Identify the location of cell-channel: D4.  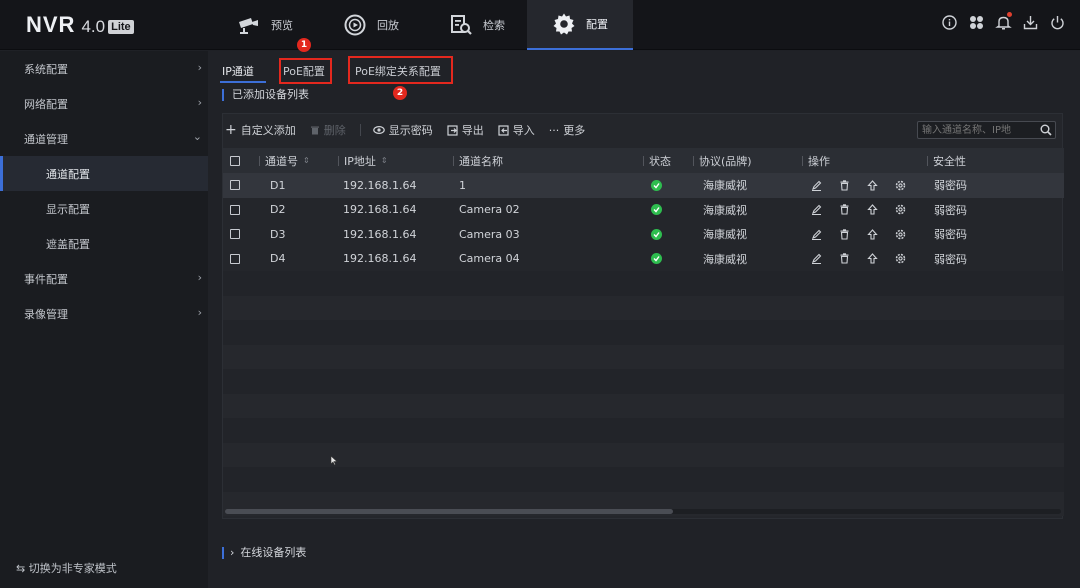
(278, 259).